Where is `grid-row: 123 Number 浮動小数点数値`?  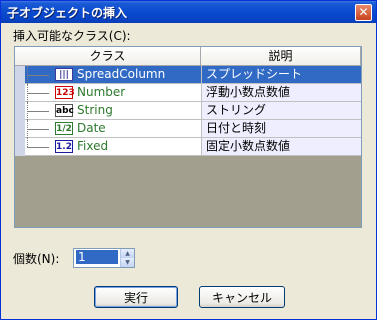 grid-row: 123 Number 浮動小数点数値 is located at coordinates (188, 93).